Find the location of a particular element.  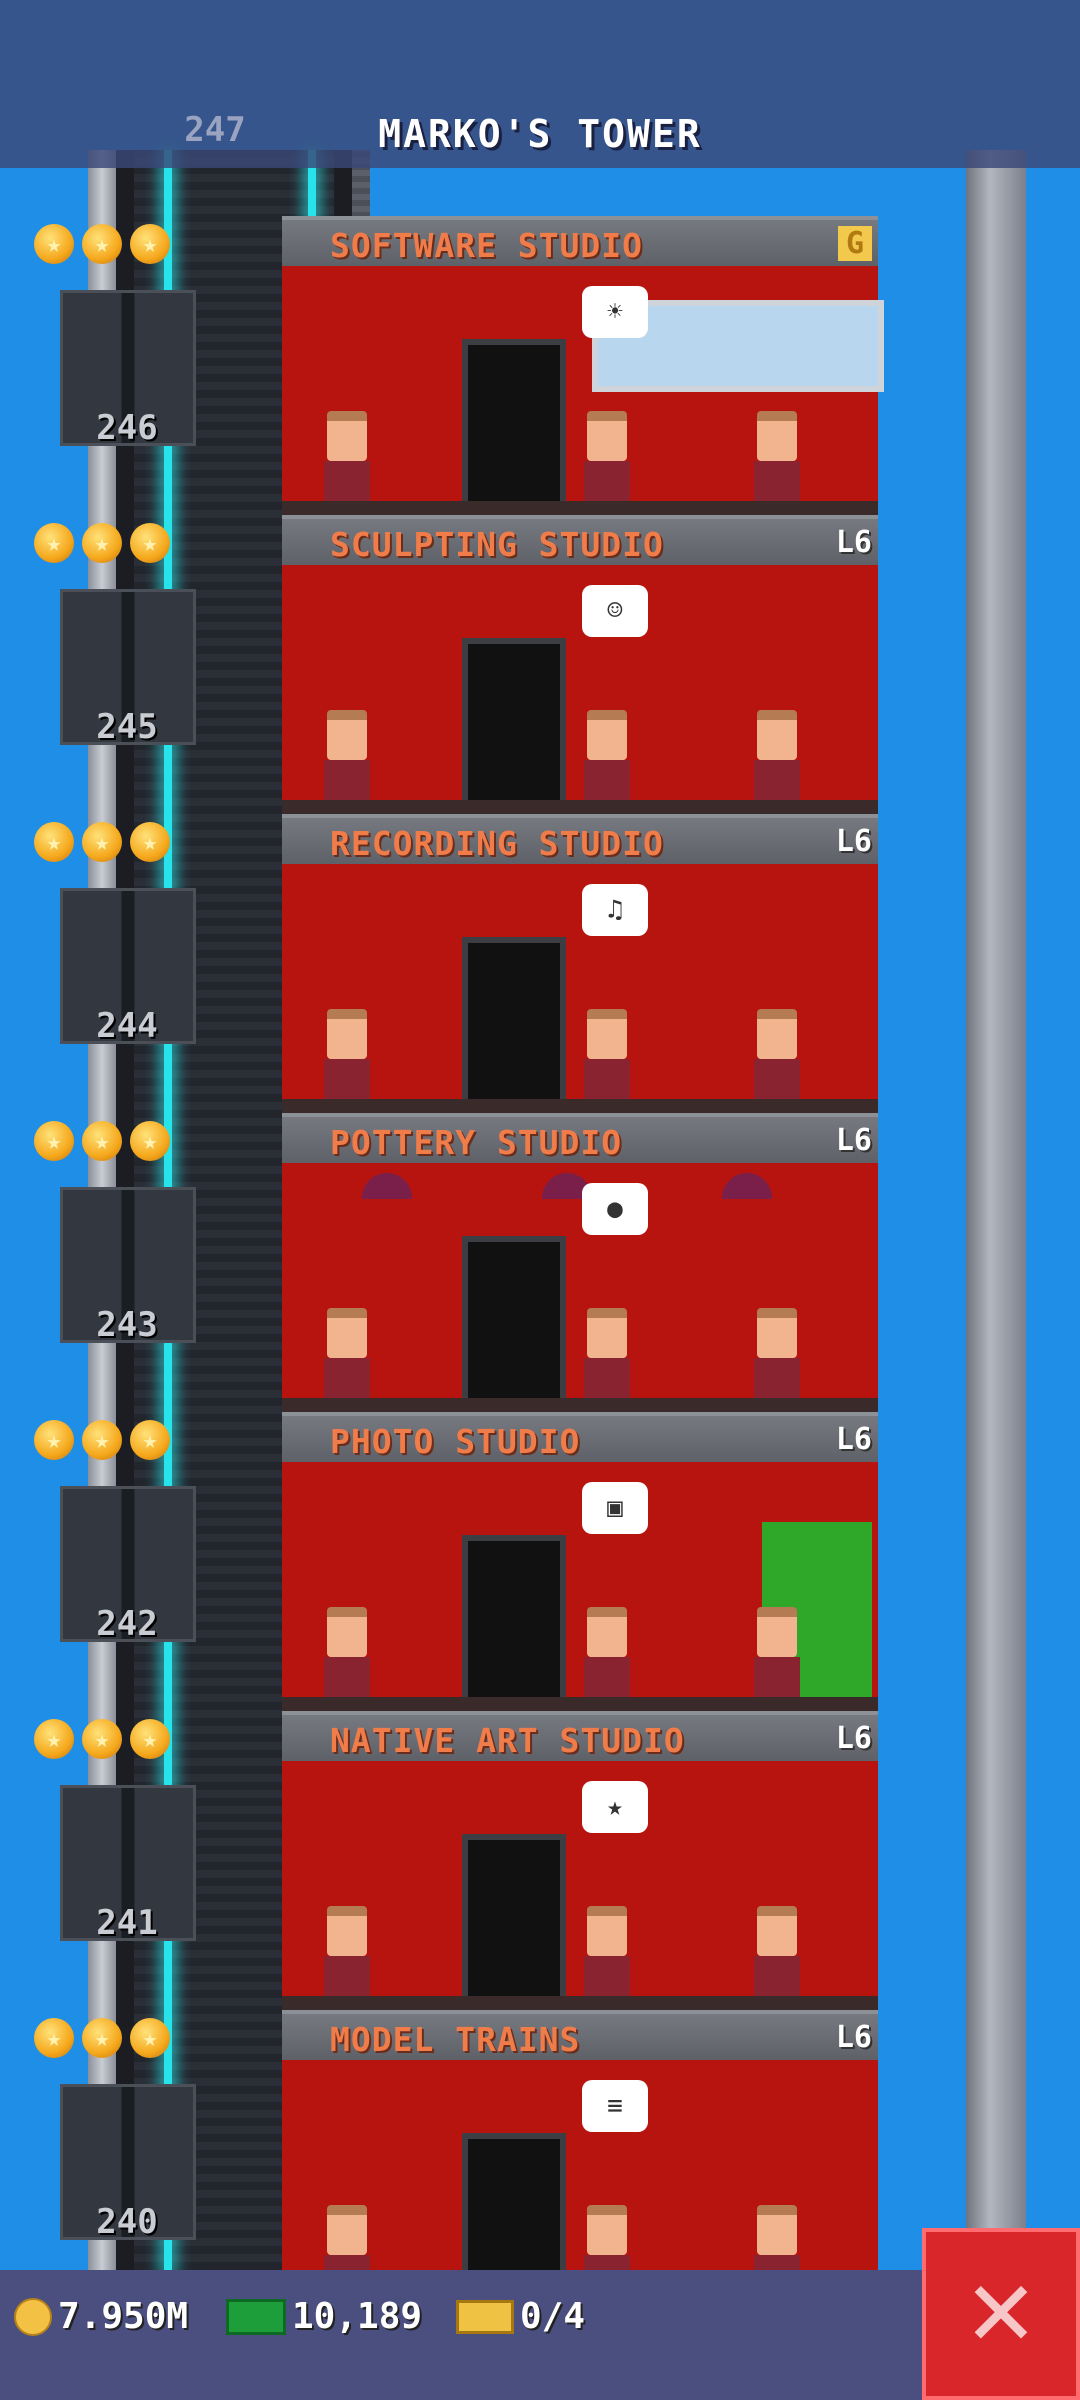

bitizen-speech-bubble: ★ is located at coordinates (615, 1807).